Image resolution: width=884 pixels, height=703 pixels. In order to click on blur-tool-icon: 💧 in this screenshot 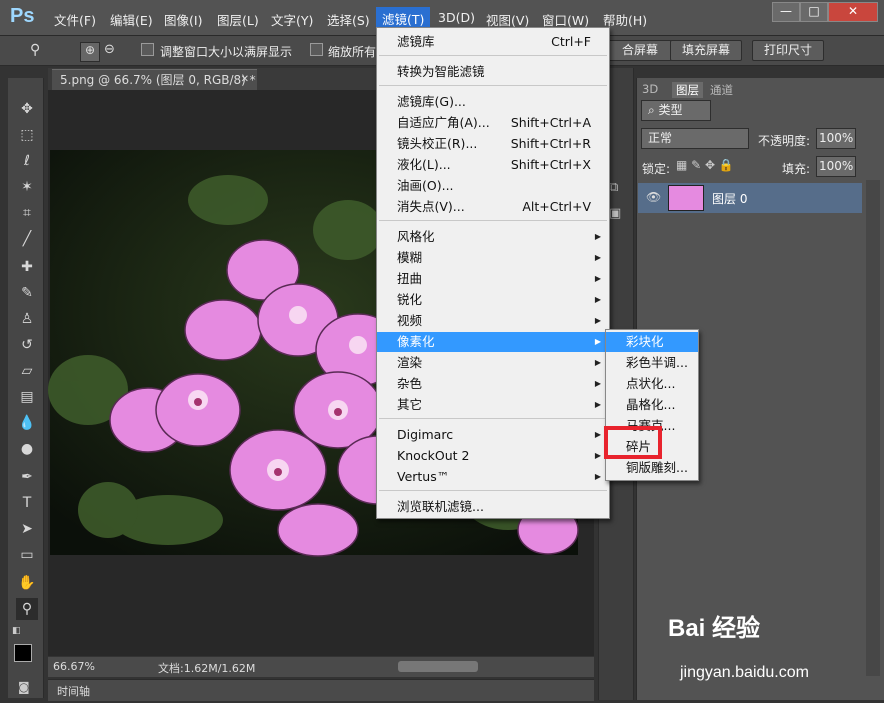, I will do `click(27, 423)`.